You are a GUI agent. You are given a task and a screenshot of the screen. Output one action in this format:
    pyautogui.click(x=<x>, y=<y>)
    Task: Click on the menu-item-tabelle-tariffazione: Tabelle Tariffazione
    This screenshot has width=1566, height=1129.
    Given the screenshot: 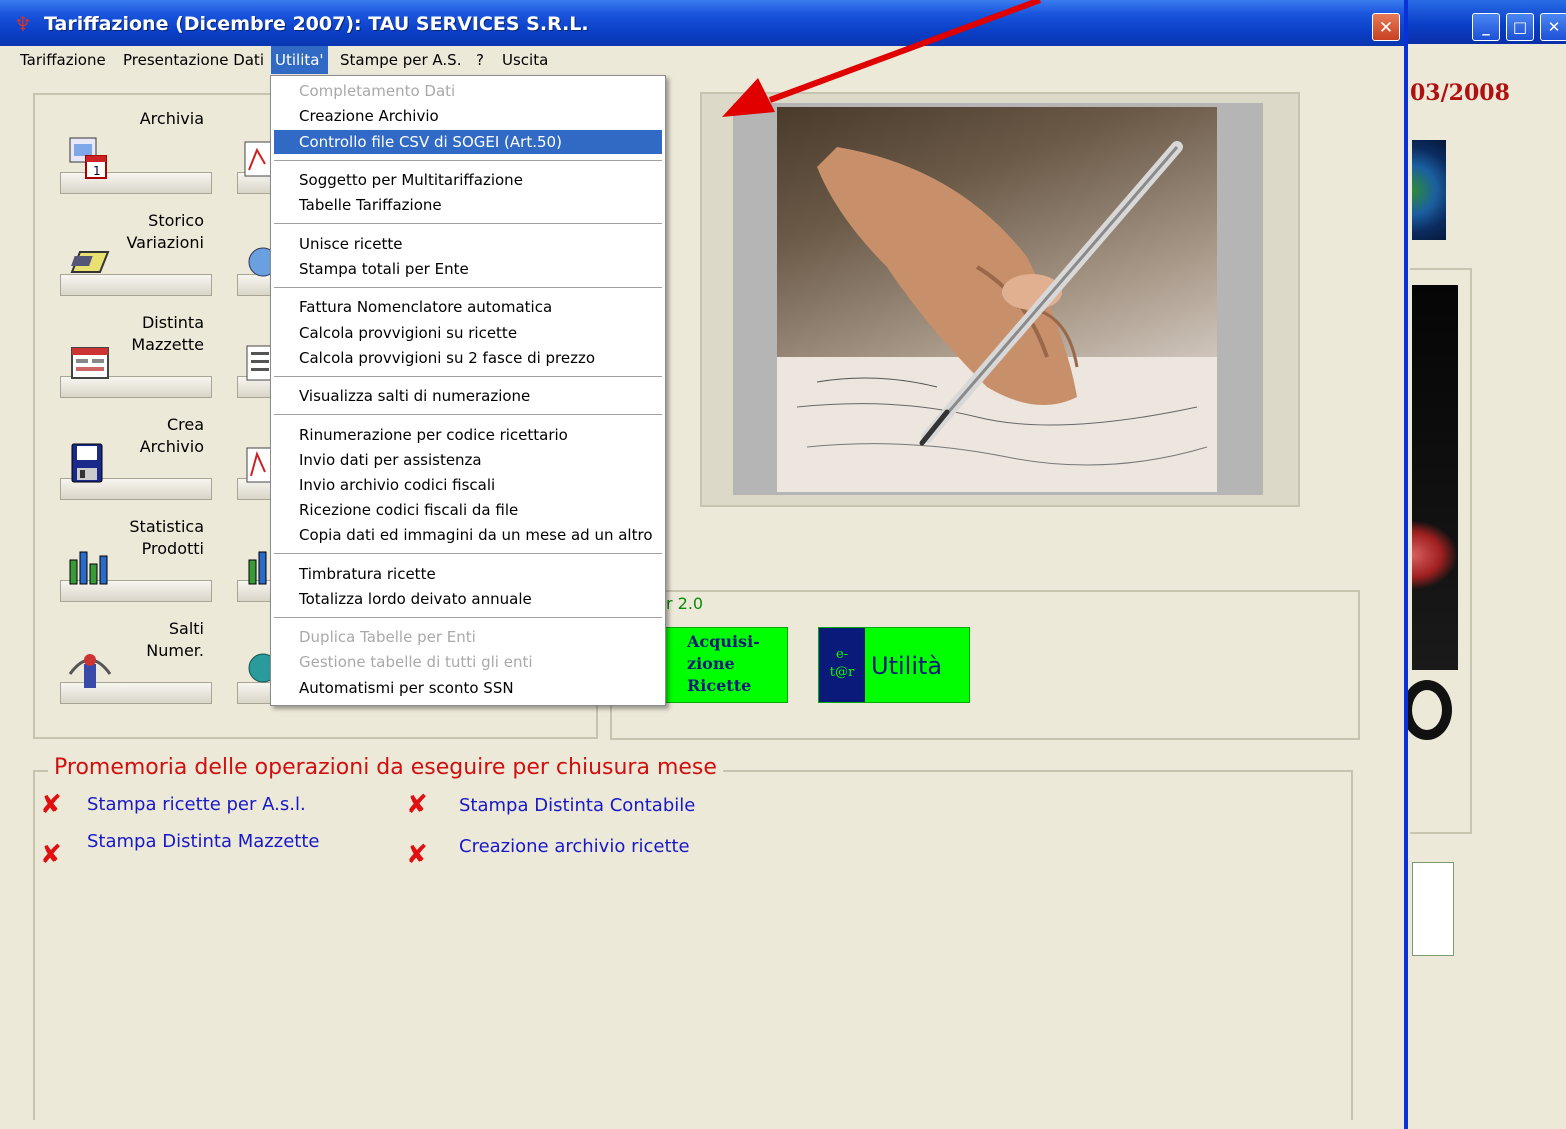 What is the action you would take?
    pyautogui.click(x=468, y=205)
    